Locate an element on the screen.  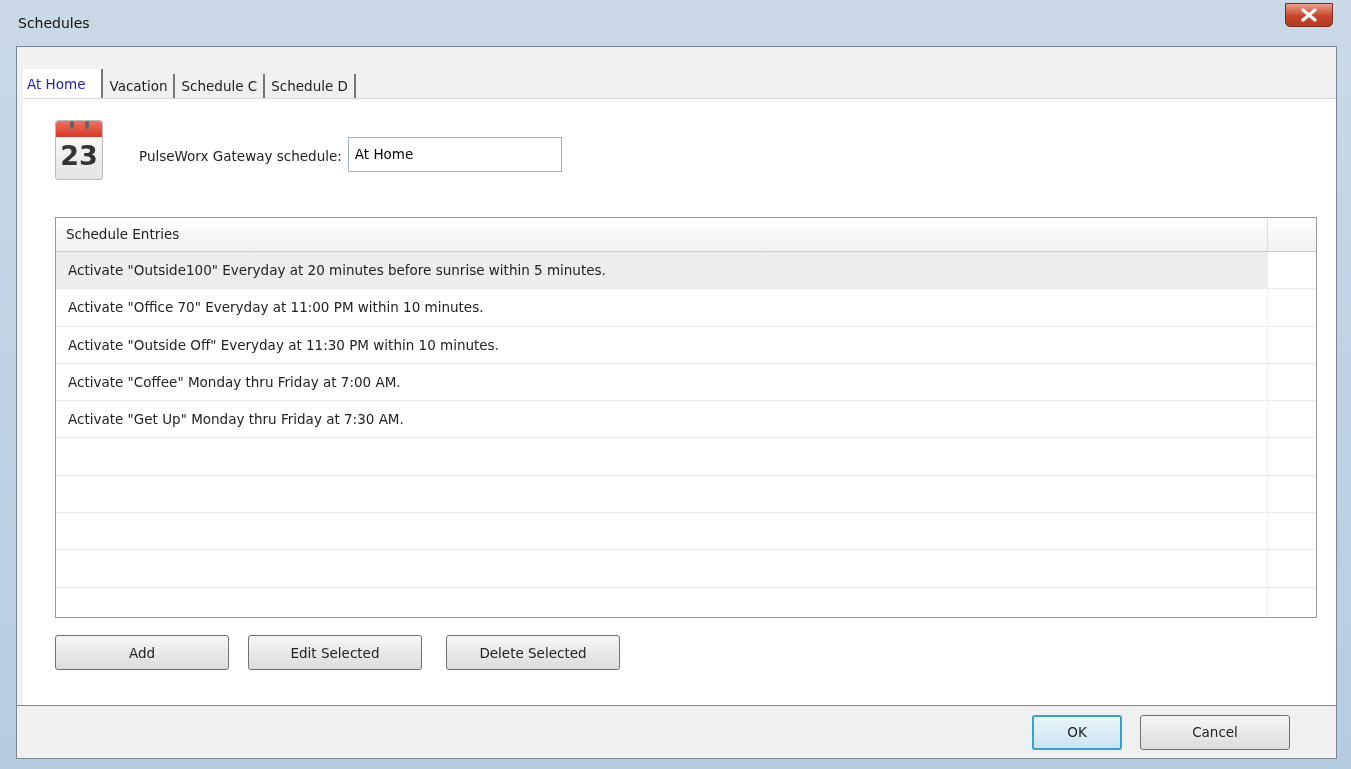
window-title: Schedules is located at coordinates (54, 23).